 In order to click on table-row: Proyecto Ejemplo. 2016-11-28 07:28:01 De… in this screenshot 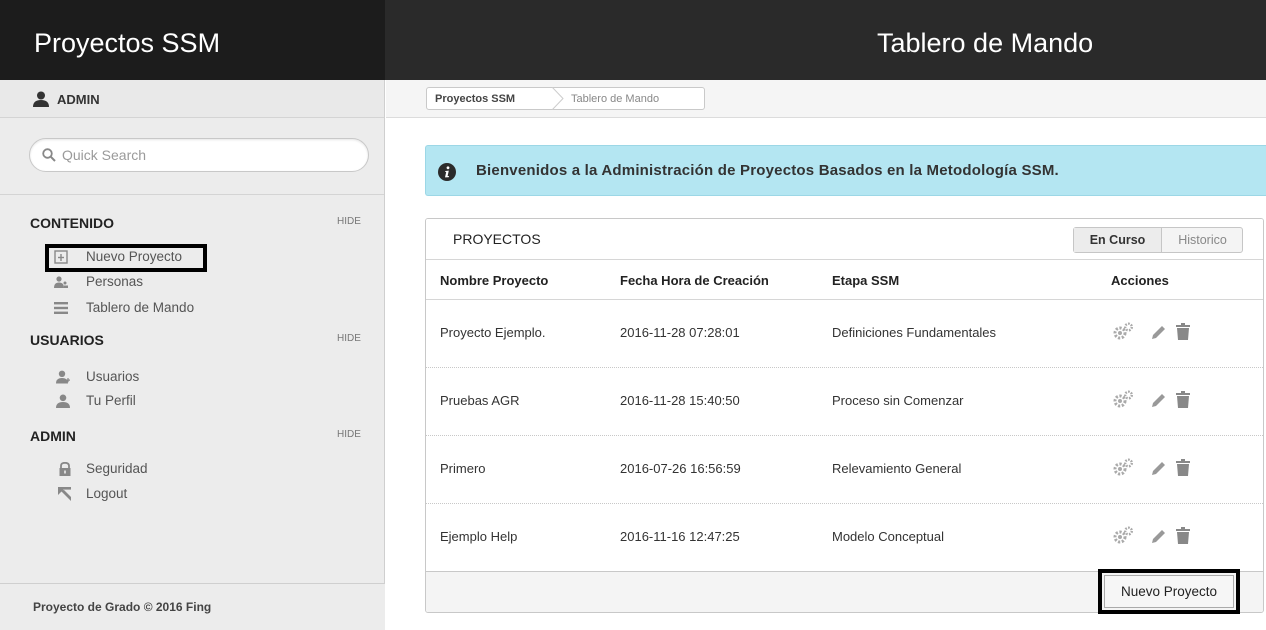, I will do `click(844, 334)`.